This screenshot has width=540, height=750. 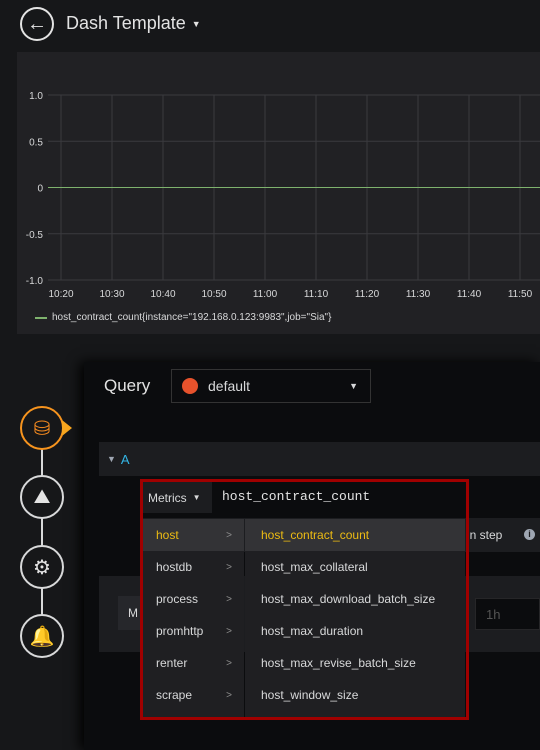 I want to click on alert-tab: 🔔, so click(x=42, y=636).